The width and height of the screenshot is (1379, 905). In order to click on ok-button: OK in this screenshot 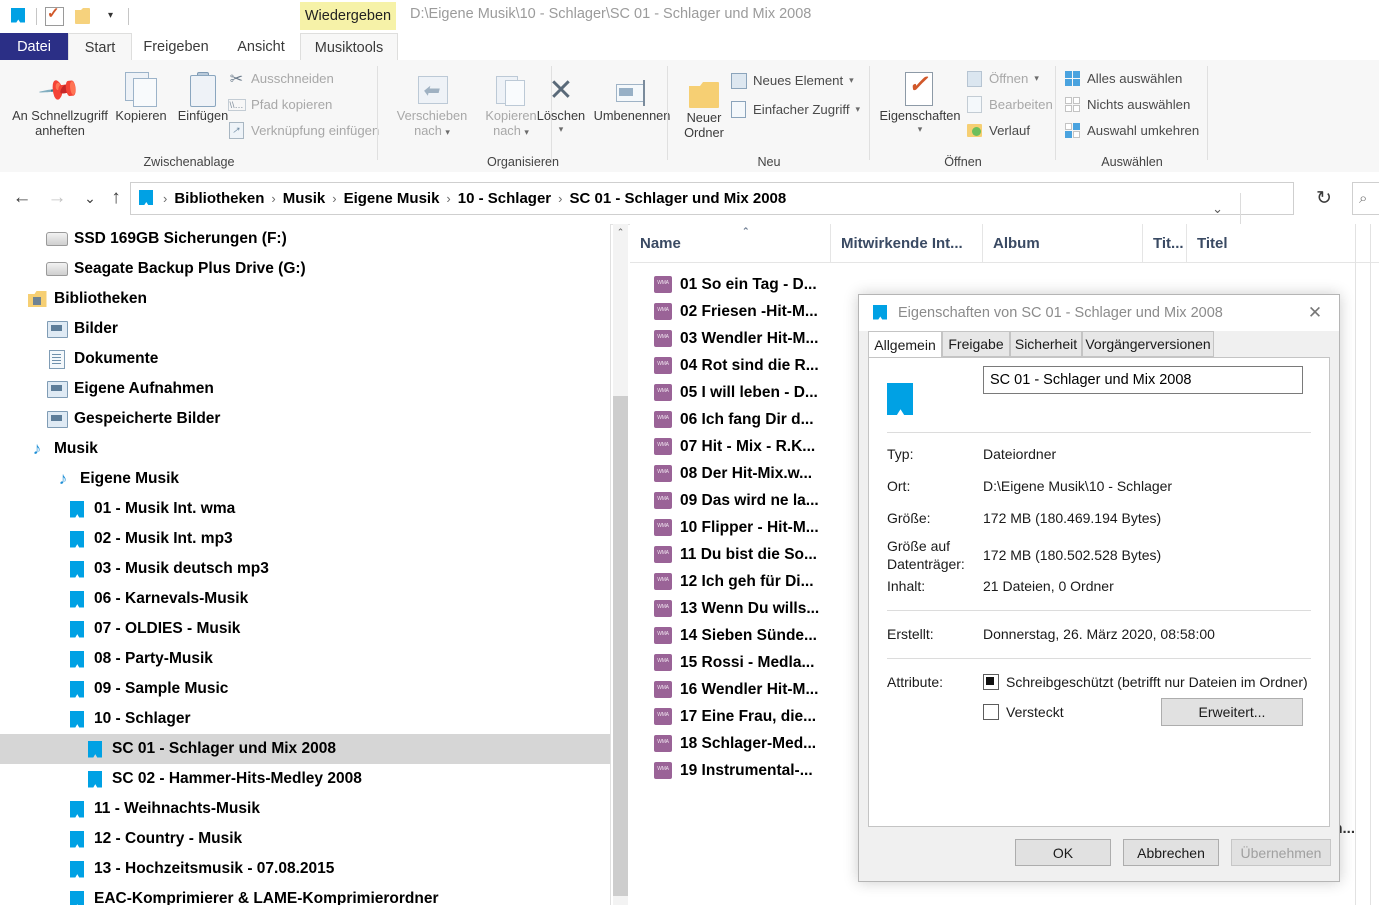, I will do `click(1063, 852)`.